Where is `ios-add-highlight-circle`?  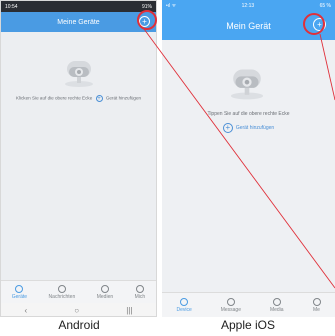 ios-add-highlight-circle is located at coordinates (314, 24).